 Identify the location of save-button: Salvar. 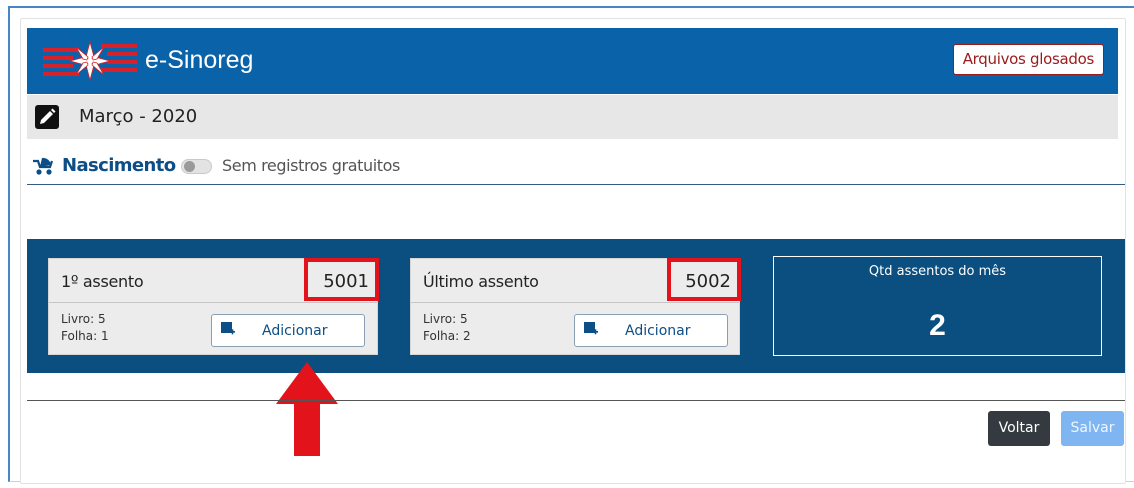
(1092, 428).